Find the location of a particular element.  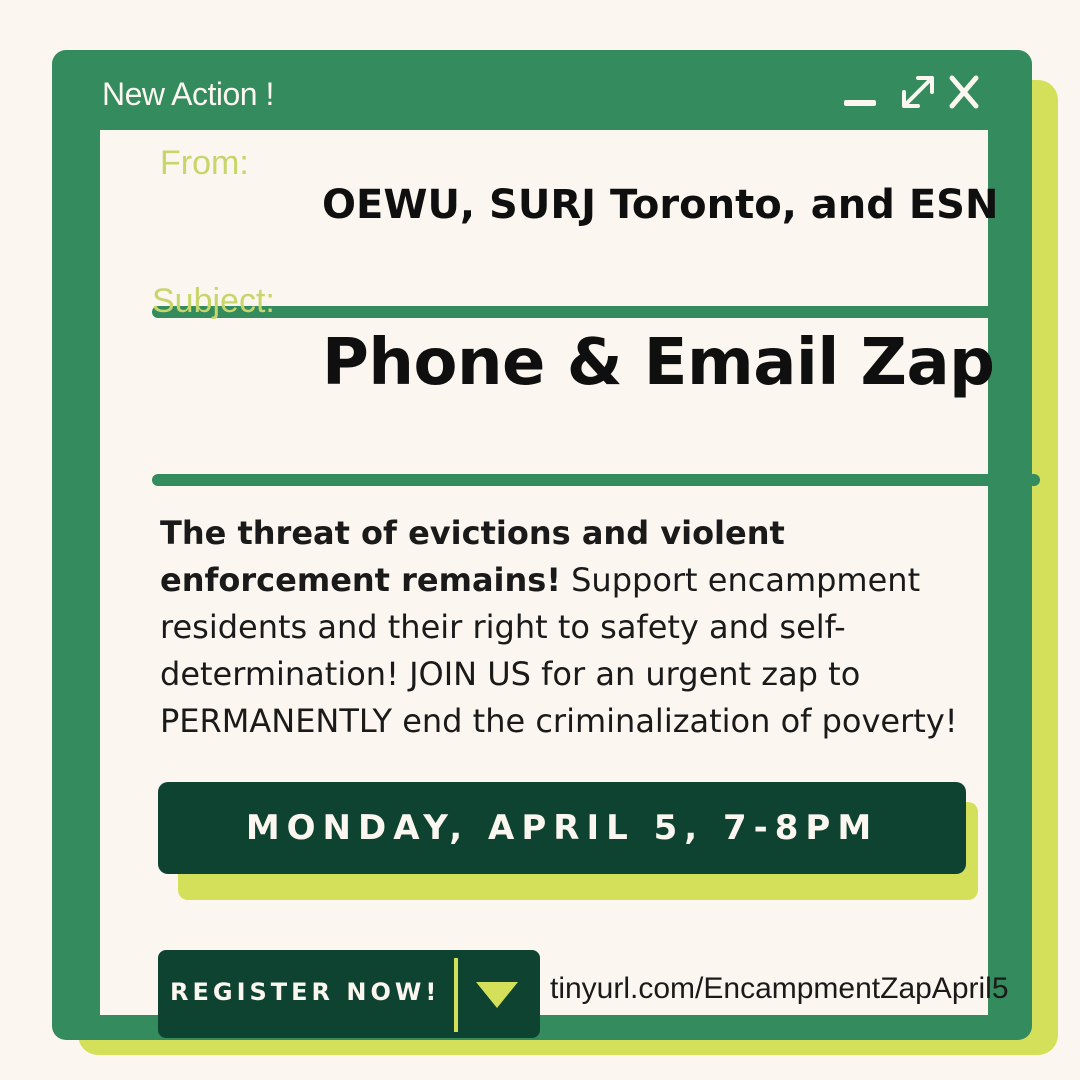

button-separator is located at coordinates (456, 995).